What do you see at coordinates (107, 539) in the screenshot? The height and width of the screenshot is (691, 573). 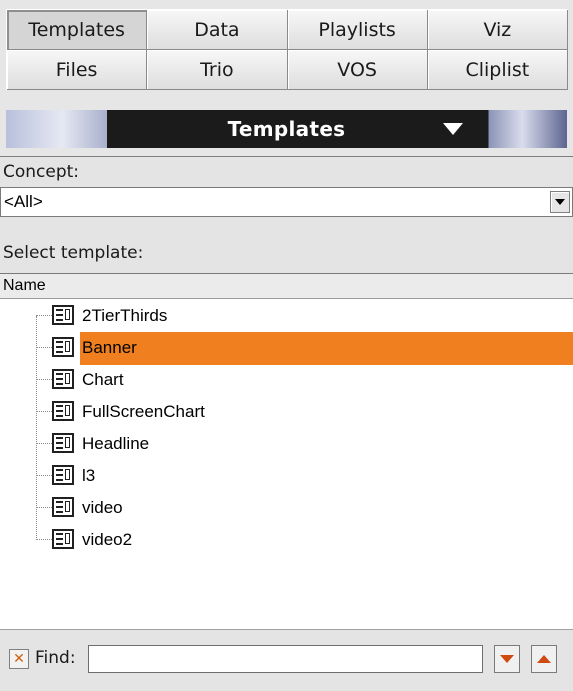 I see `list-item-label: video2` at bounding box center [107, 539].